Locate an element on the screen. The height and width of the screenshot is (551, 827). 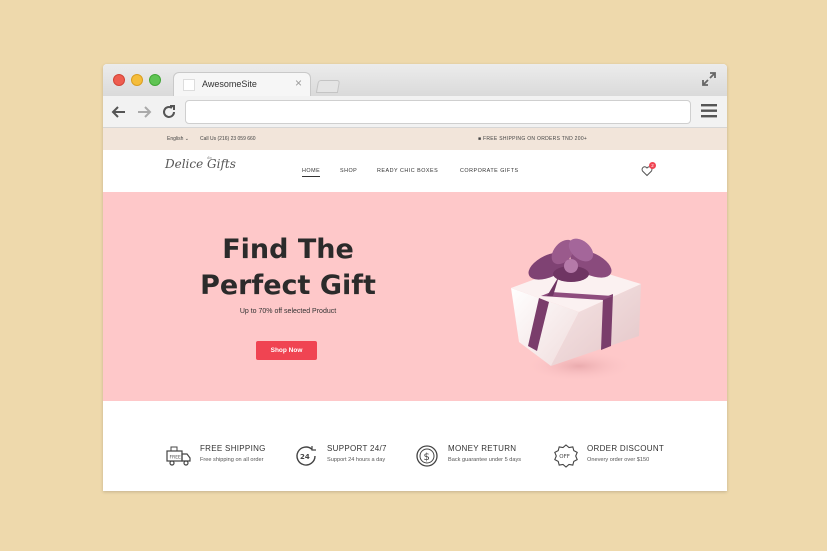
feature-title: SUPPORT 24/7 is located at coordinates (357, 448).